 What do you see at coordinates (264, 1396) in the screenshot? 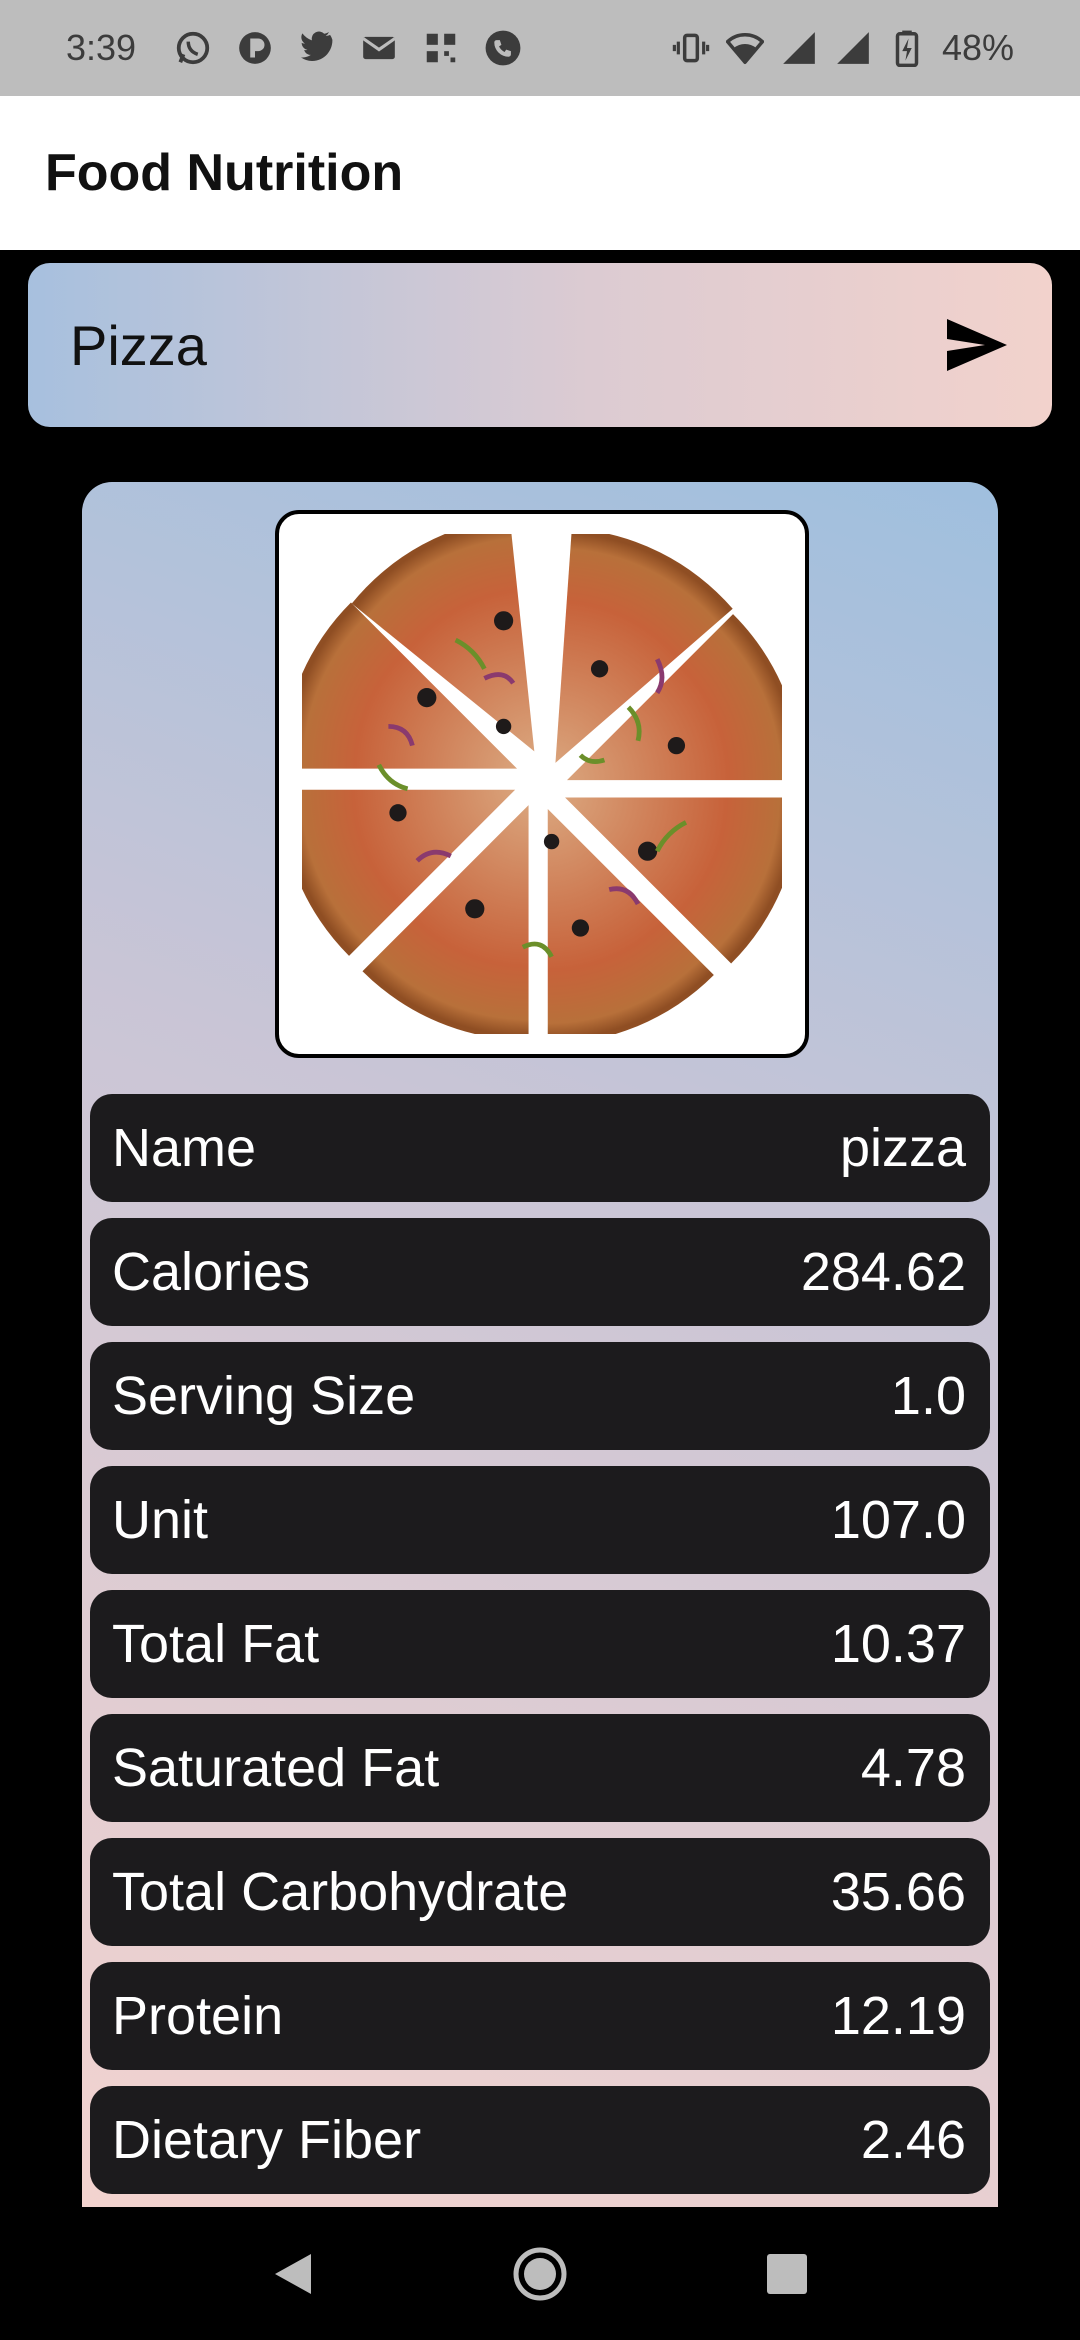
I see `row-label: Serving Size` at bounding box center [264, 1396].